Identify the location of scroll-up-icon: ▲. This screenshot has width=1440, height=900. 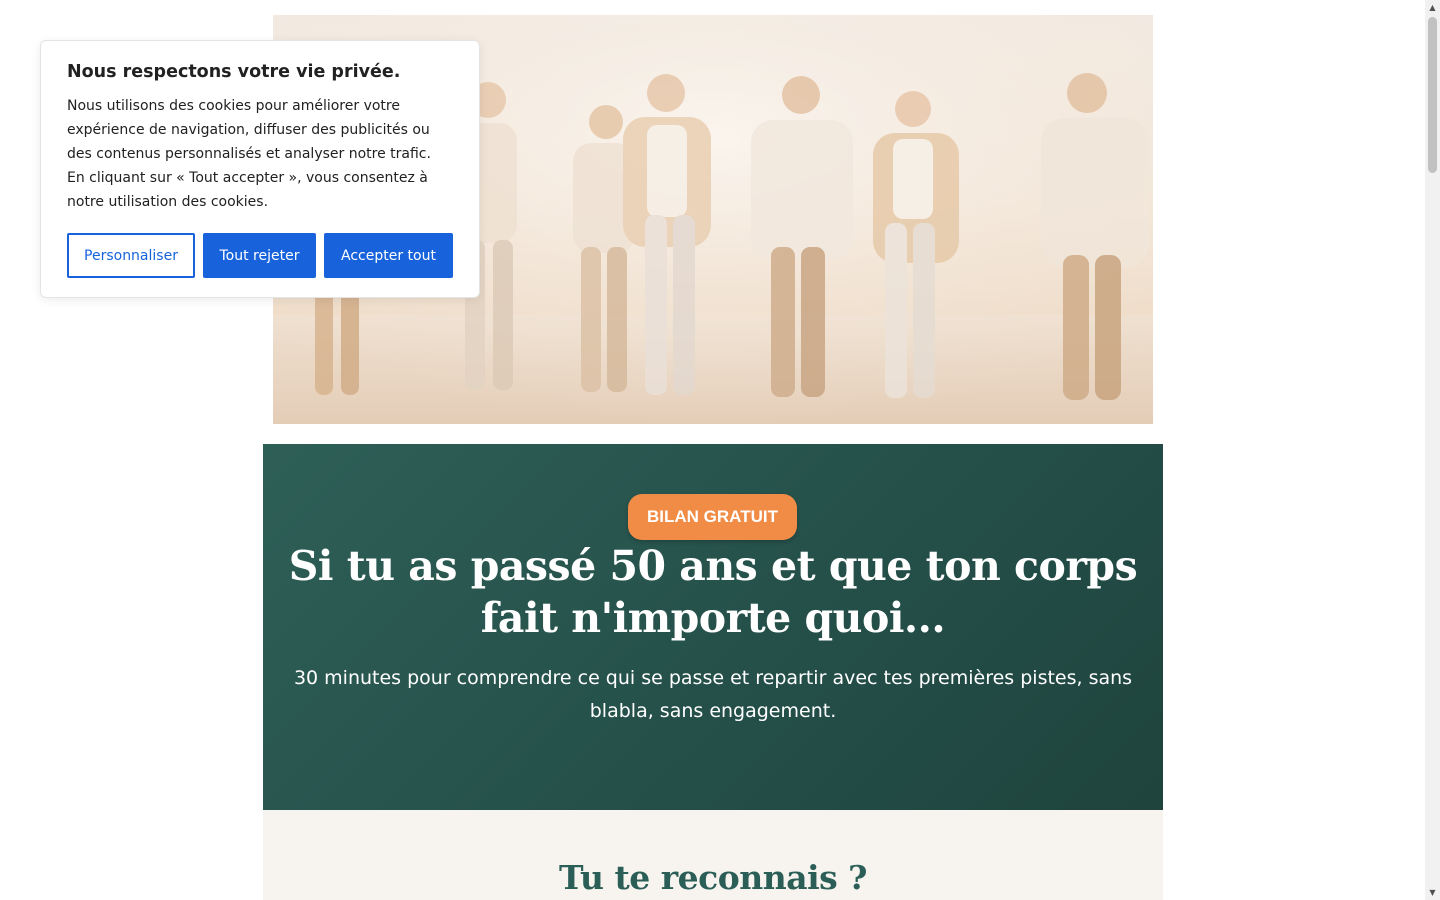
(1432, 7).